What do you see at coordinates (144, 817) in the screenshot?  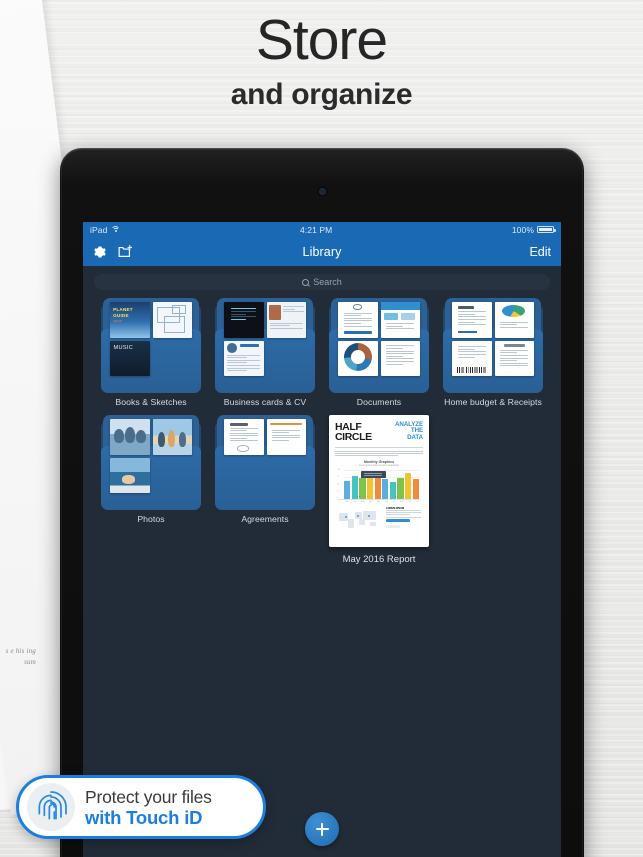 I see `touch-id-line-2: with Touch iD` at bounding box center [144, 817].